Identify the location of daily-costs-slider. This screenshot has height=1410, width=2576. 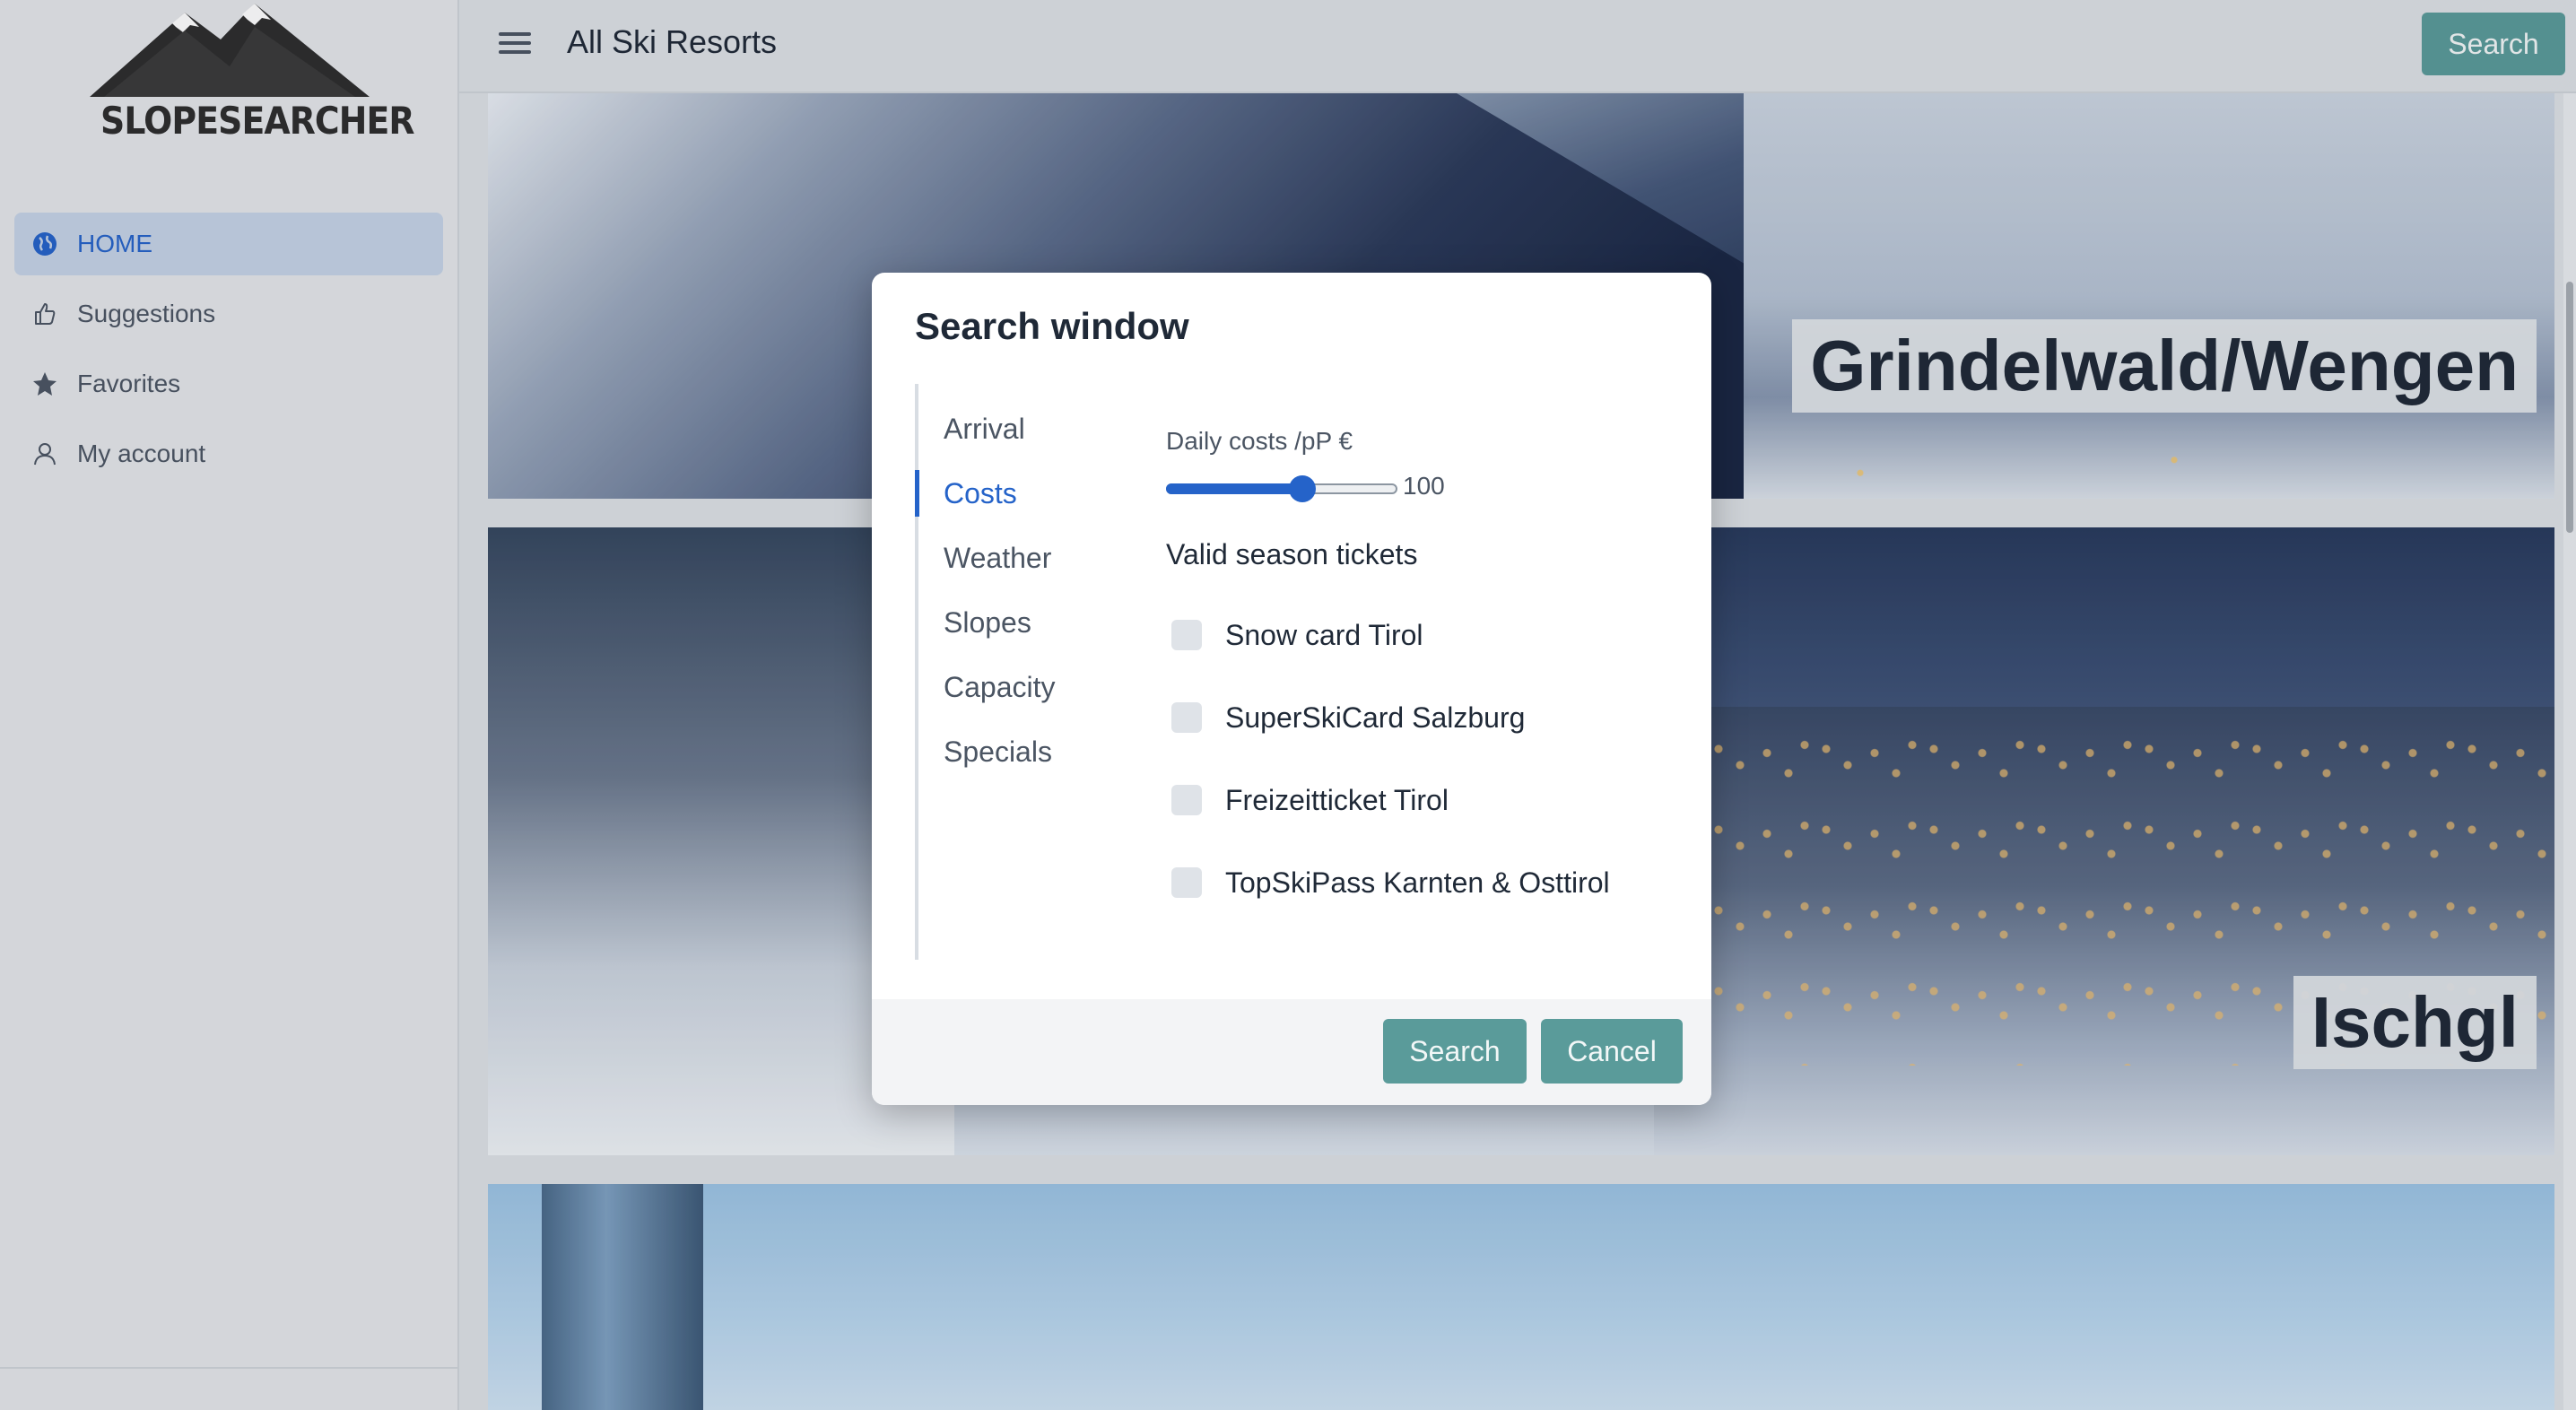
(1282, 488).